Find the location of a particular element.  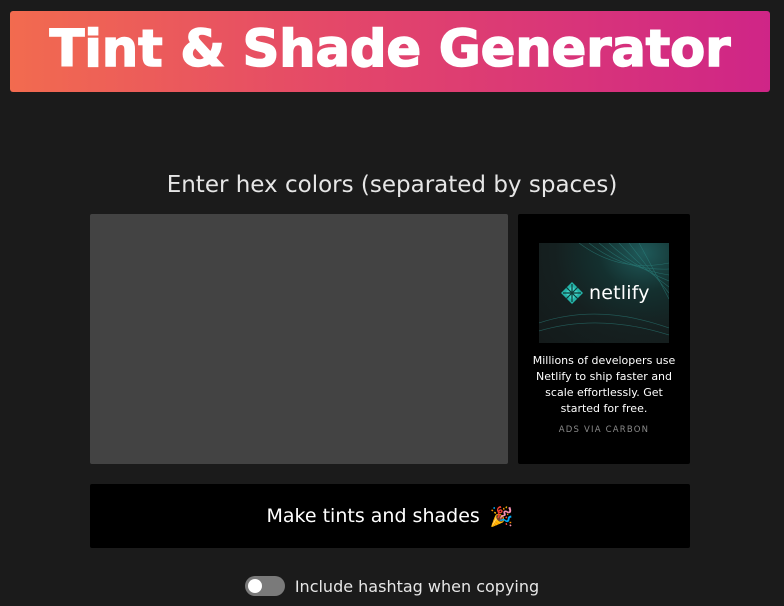

hashtag-option: Include hashtag when copying is located at coordinates (392, 586).